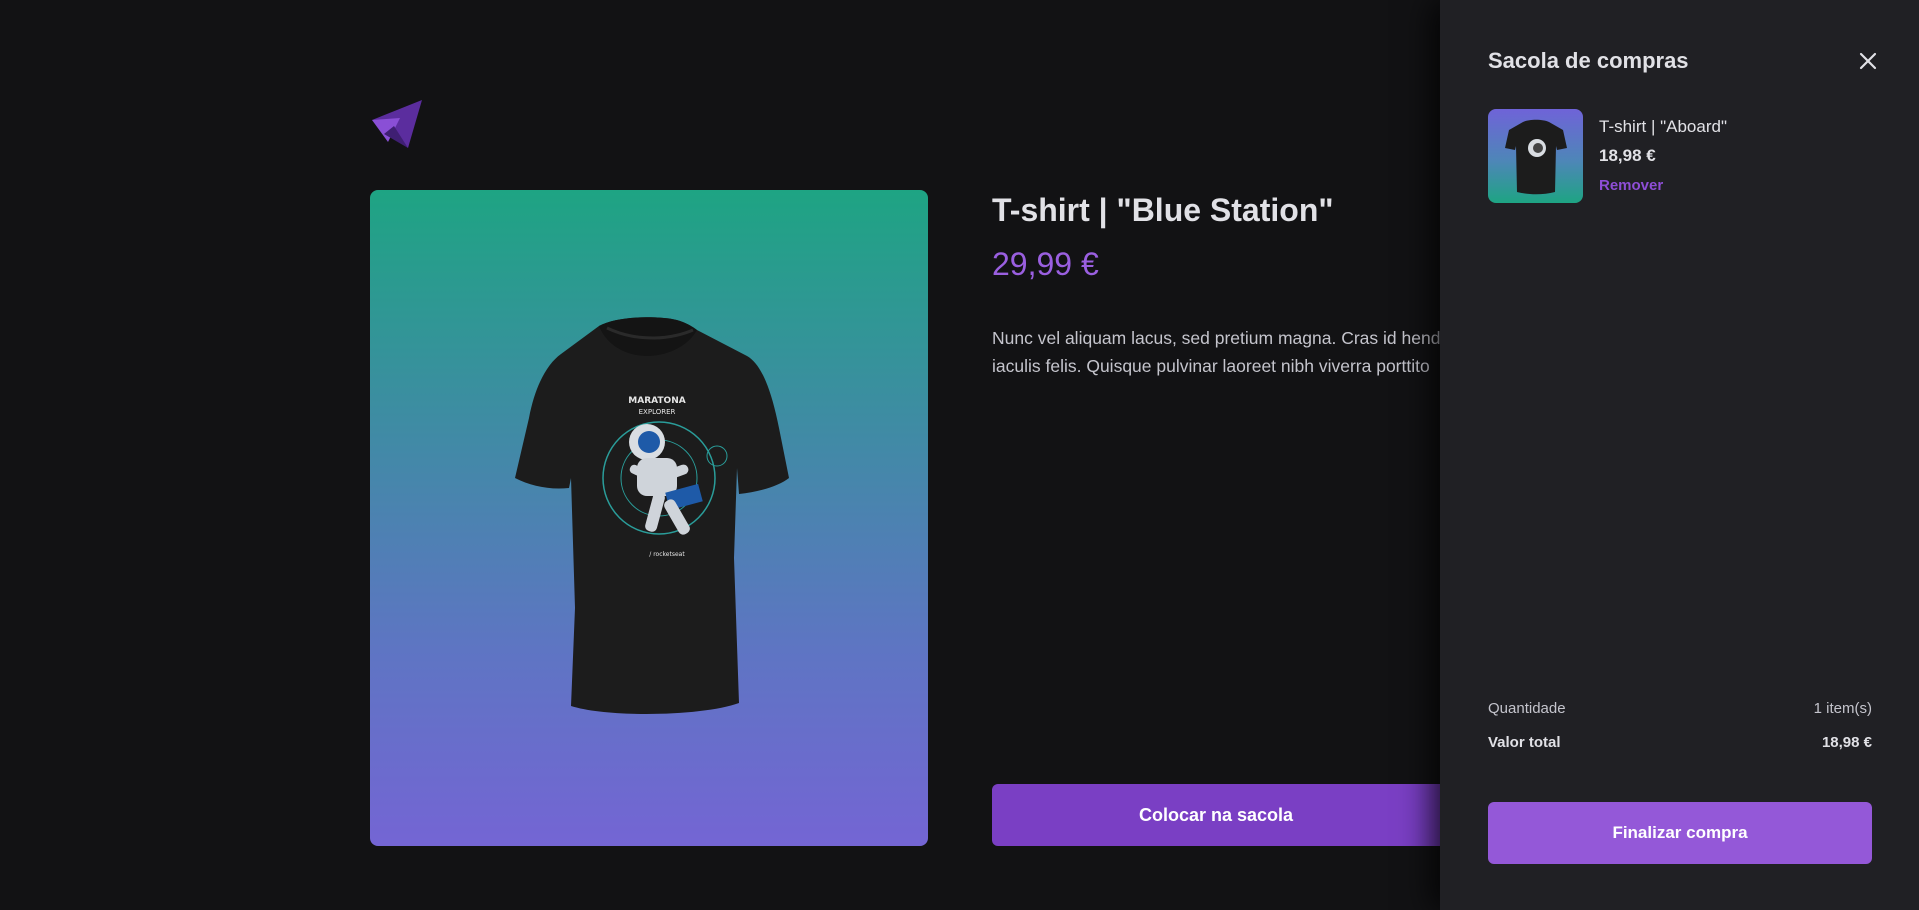 The width and height of the screenshot is (1919, 910). I want to click on svg-text: / rocketseat, so click(667, 554).